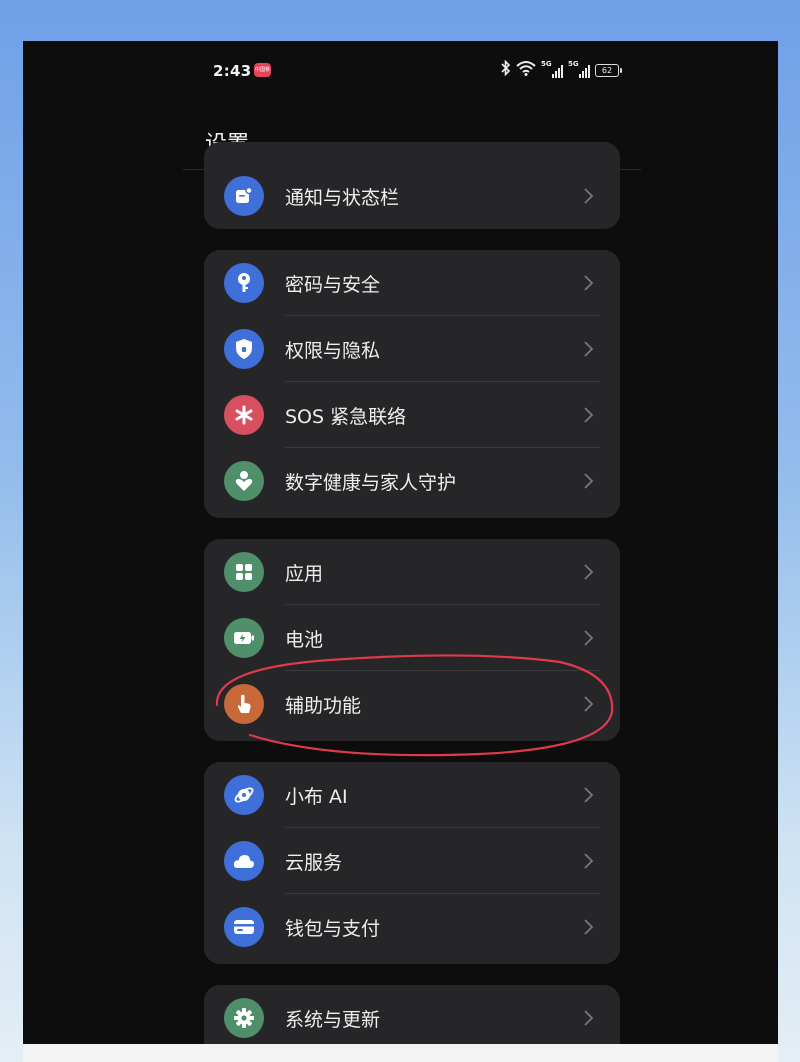 Image resolution: width=800 pixels, height=1062 pixels. What do you see at coordinates (244, 283) in the screenshot?
I see `key-icon` at bounding box center [244, 283].